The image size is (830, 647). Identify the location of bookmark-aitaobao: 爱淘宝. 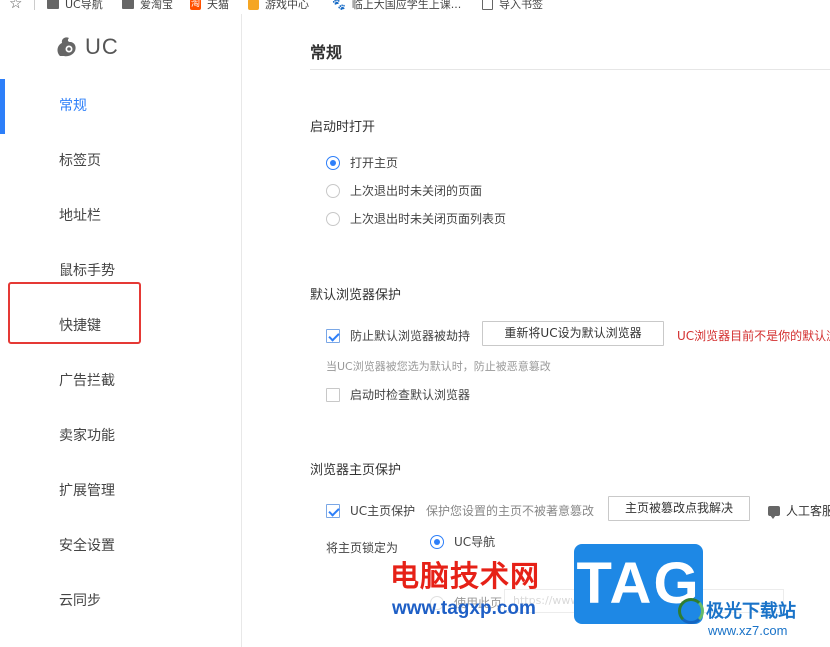
(147, 6).